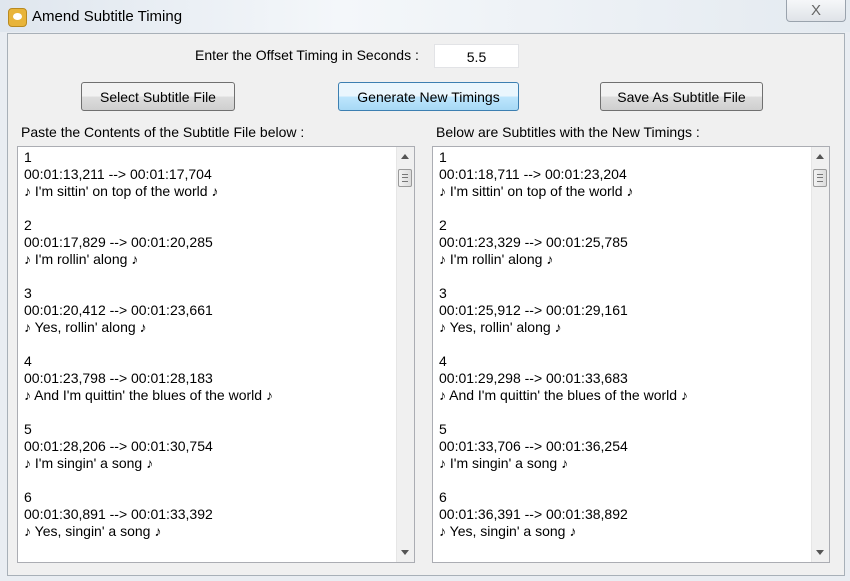  Describe the element at coordinates (425, 16) in the screenshot. I see `title-bar: Amend Subtitle Timing X` at that location.